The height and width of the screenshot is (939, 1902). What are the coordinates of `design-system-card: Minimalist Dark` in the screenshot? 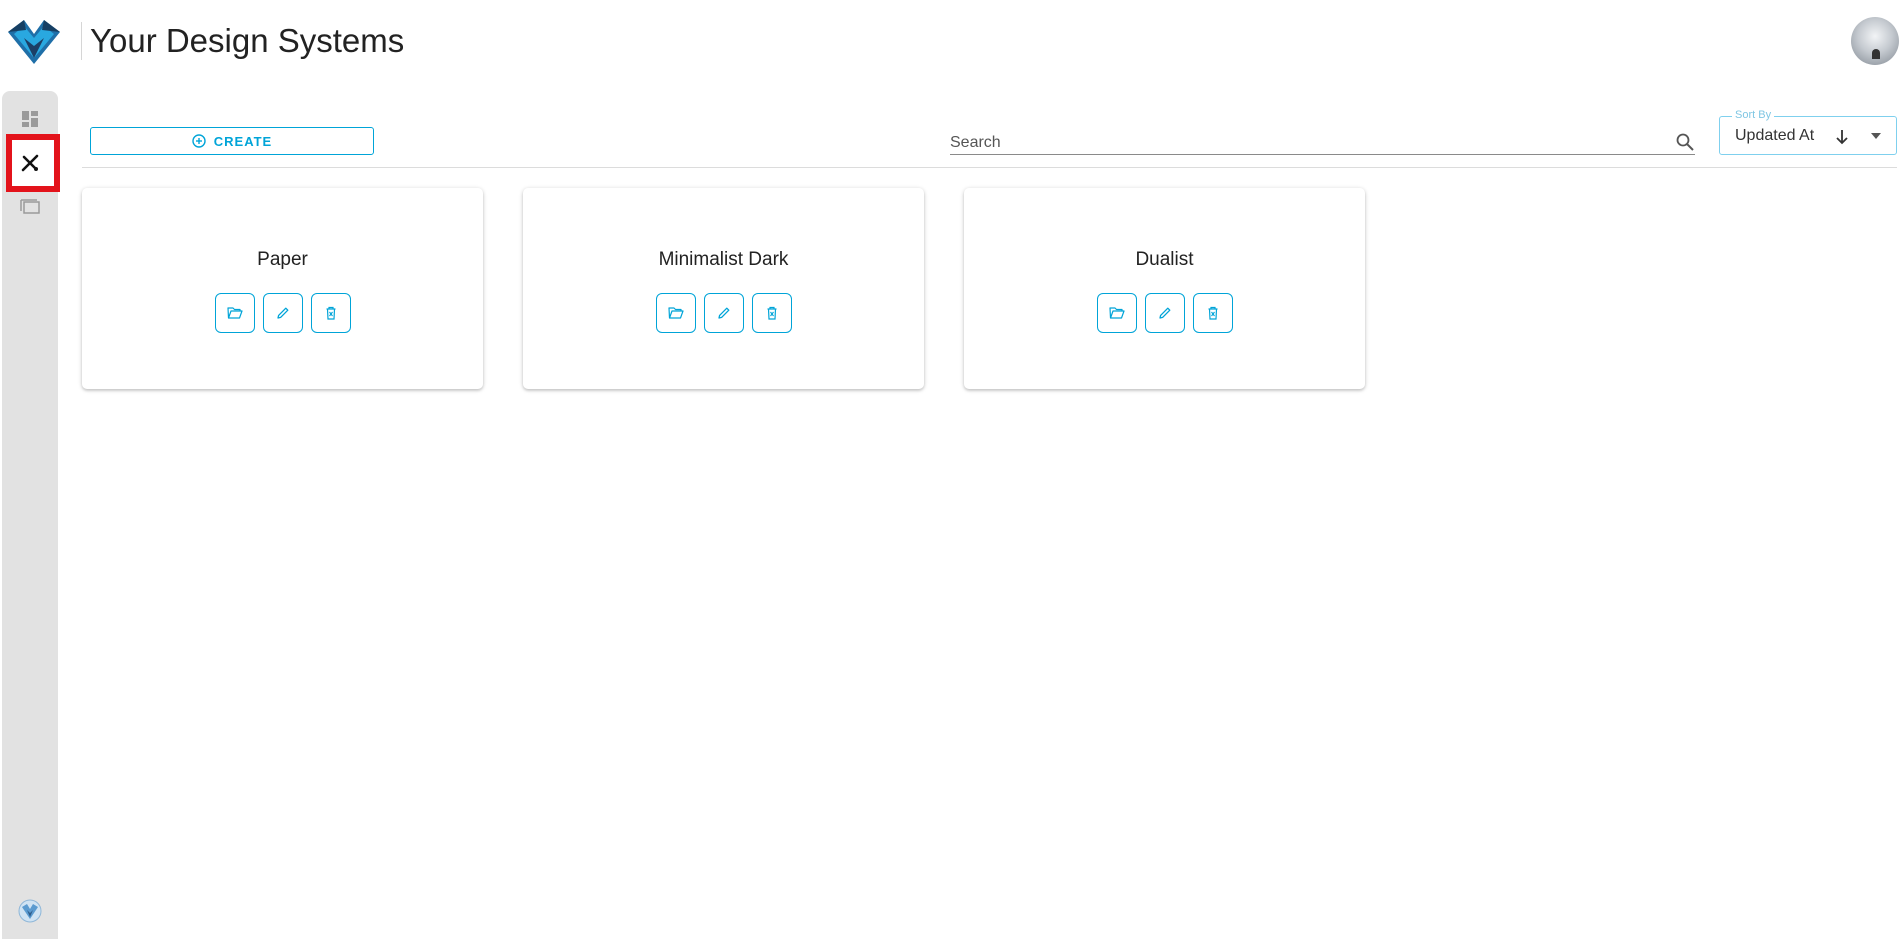 It's located at (723, 288).